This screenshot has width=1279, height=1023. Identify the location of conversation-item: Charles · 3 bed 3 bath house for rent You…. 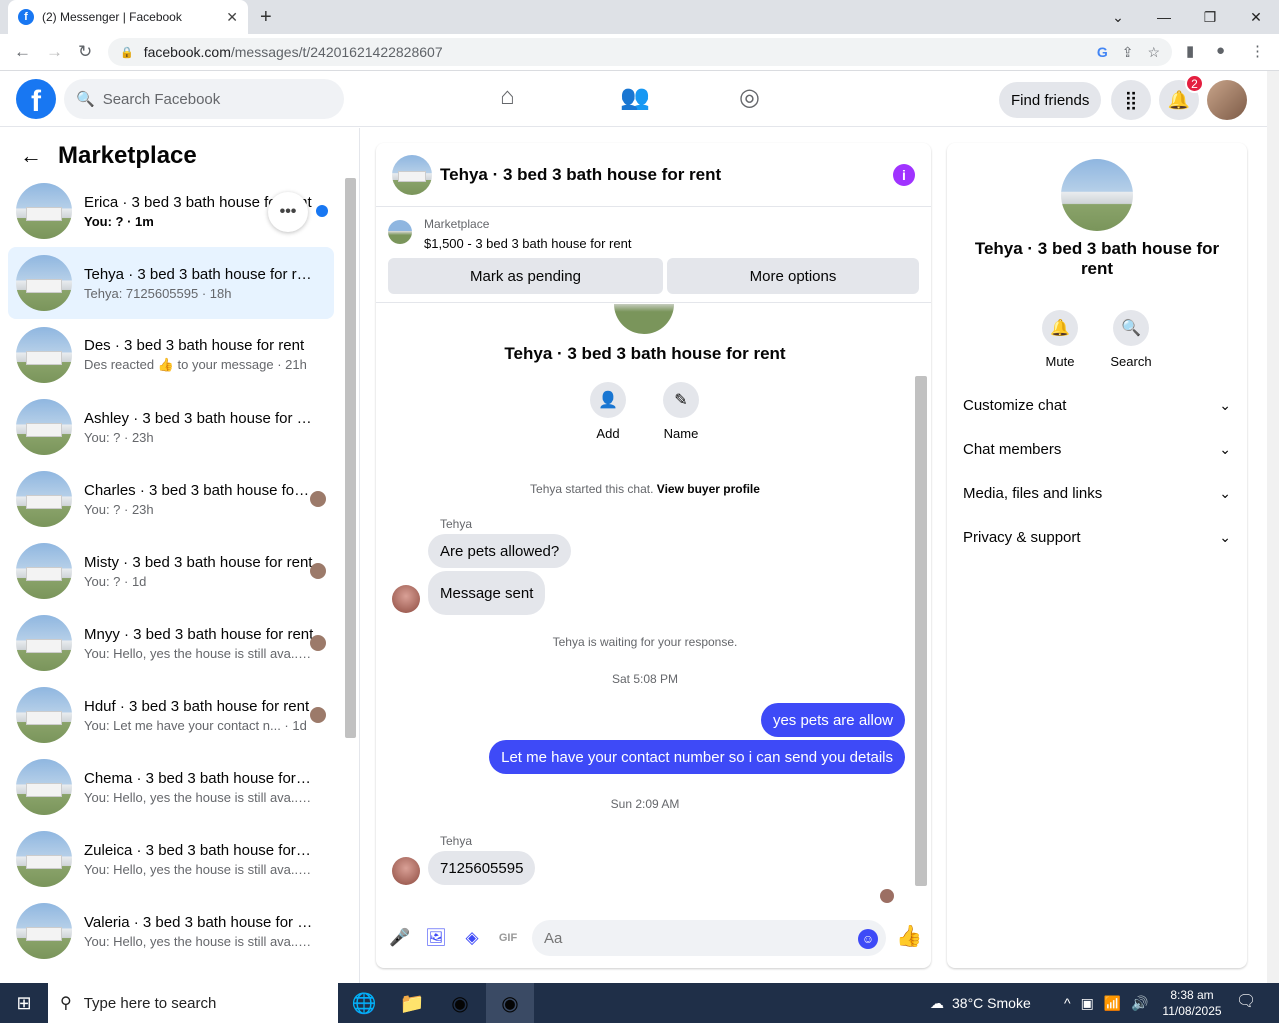
(171, 499).